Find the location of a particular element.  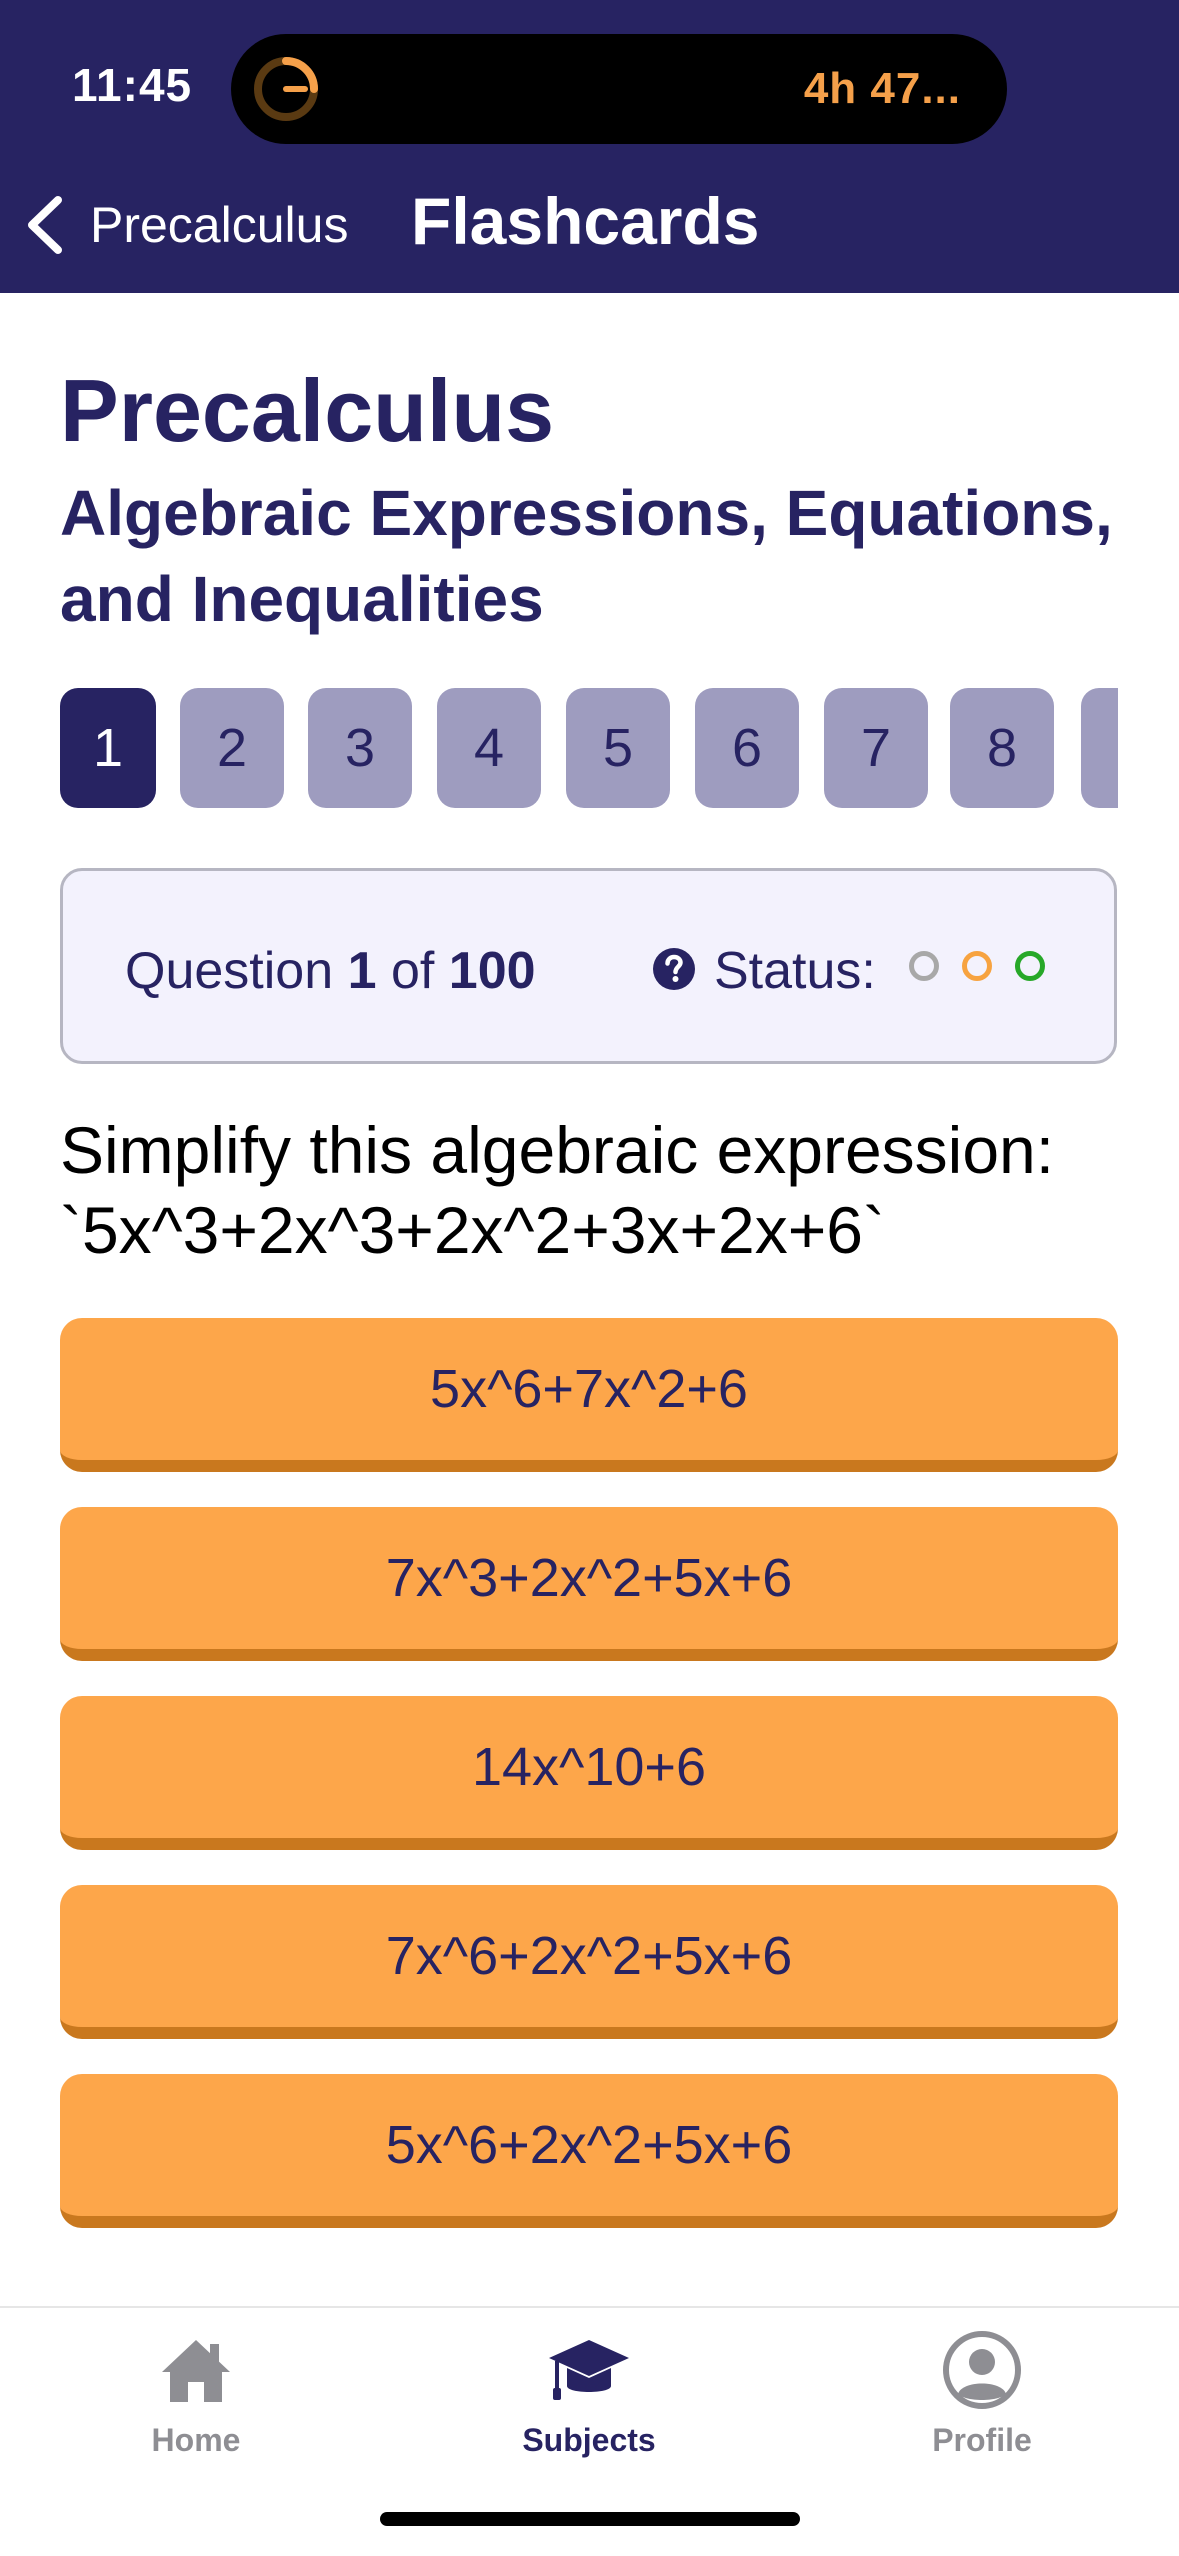

tabbar-profile-label: Profile is located at coordinates (982, 2440).